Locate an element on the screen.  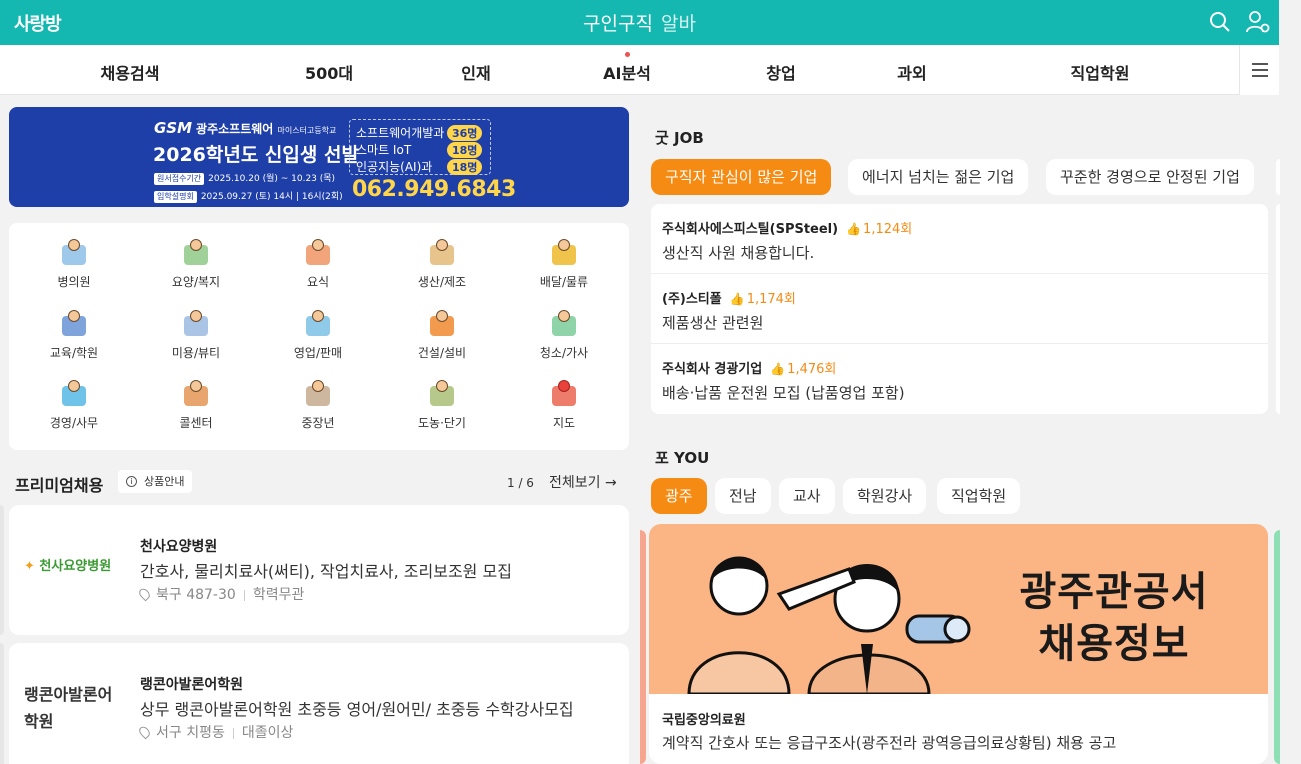
people-with-binoculars-illustration is located at coordinates (829, 626).